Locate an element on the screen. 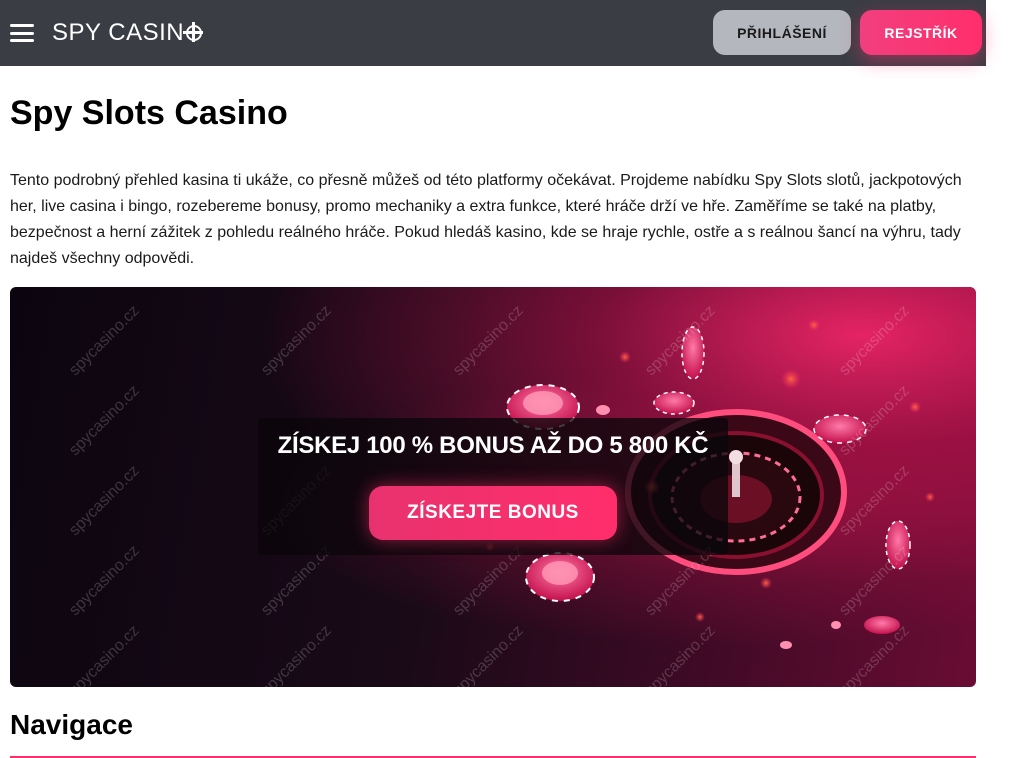  logo: SPY CASIN is located at coordinates (128, 33).